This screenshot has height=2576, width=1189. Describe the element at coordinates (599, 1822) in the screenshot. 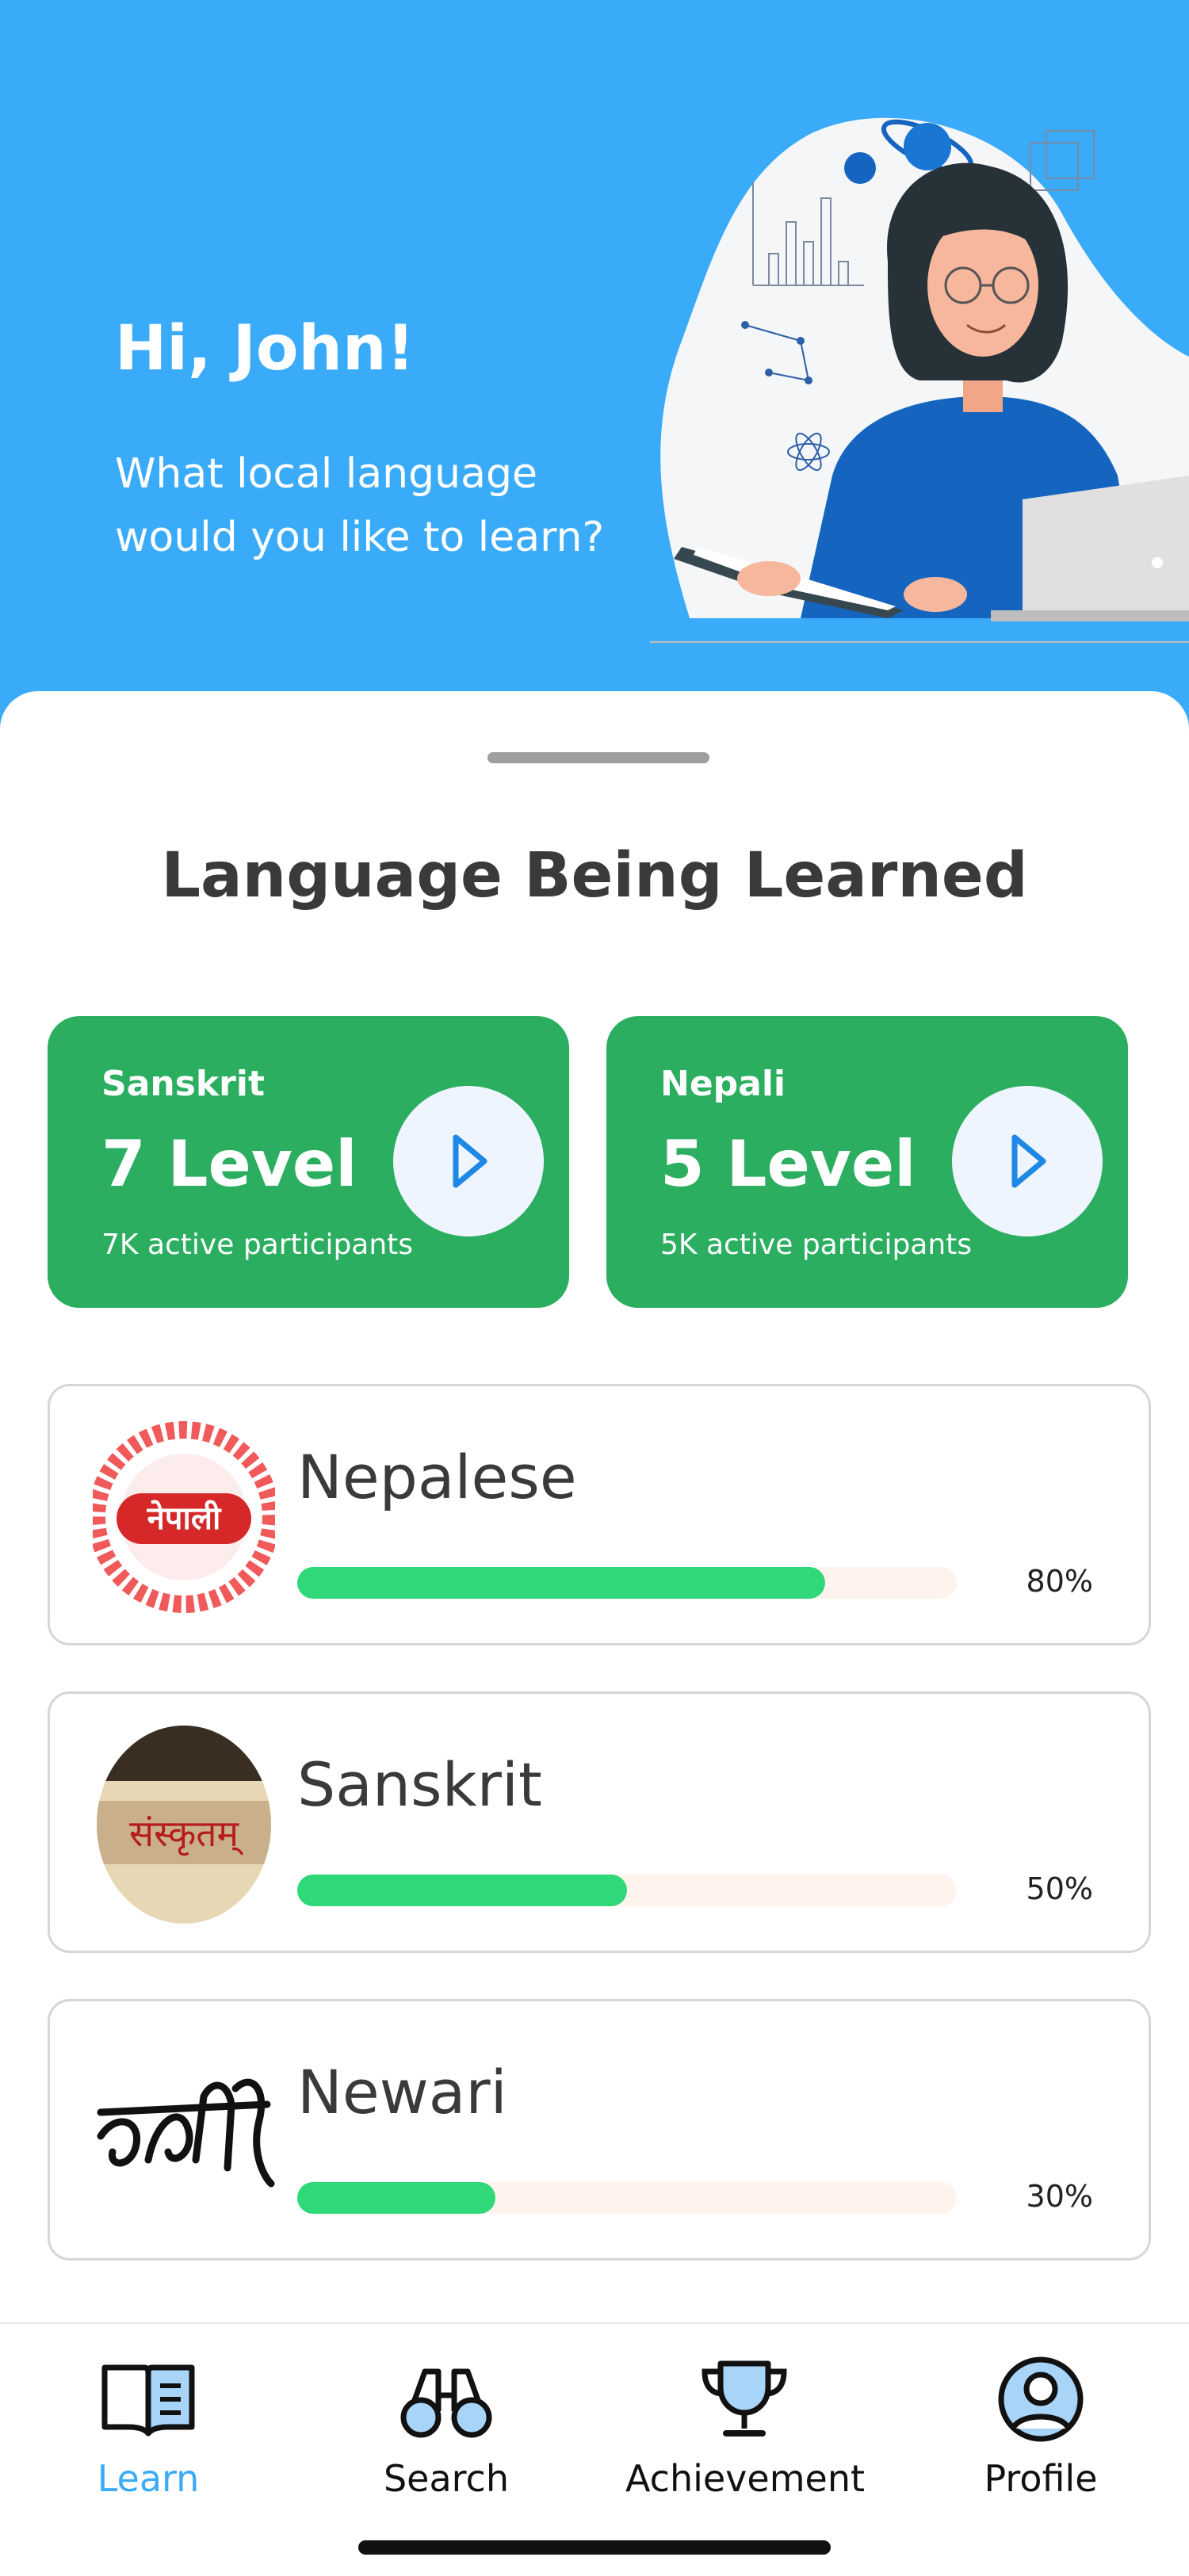

I see `language-card-sanskrit: संस्कृतम् Sanskrit 50%` at that location.